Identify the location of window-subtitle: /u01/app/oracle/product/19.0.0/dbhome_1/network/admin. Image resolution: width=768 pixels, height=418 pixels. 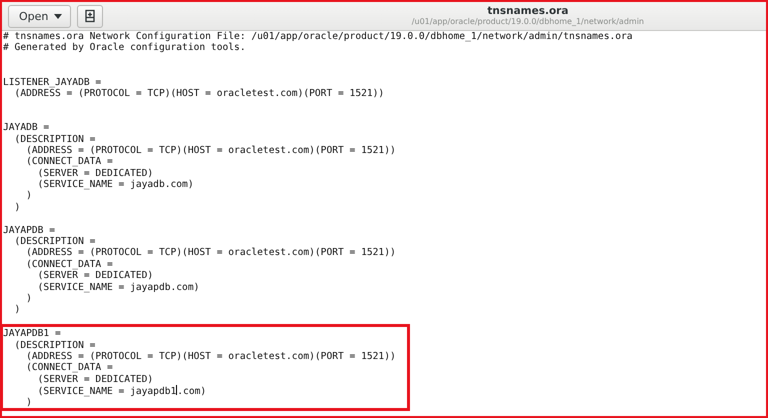
(528, 22).